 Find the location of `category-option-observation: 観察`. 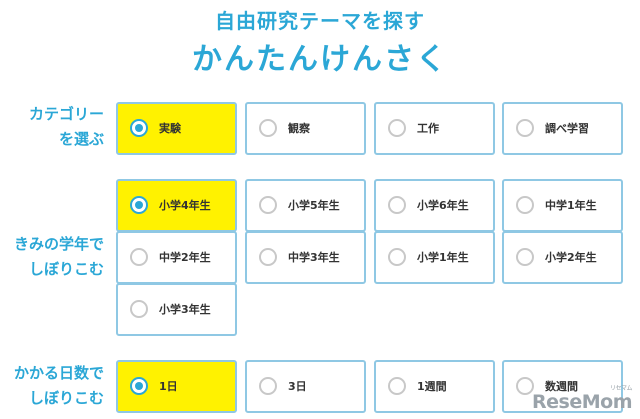

category-option-observation: 観察 is located at coordinates (305, 128).